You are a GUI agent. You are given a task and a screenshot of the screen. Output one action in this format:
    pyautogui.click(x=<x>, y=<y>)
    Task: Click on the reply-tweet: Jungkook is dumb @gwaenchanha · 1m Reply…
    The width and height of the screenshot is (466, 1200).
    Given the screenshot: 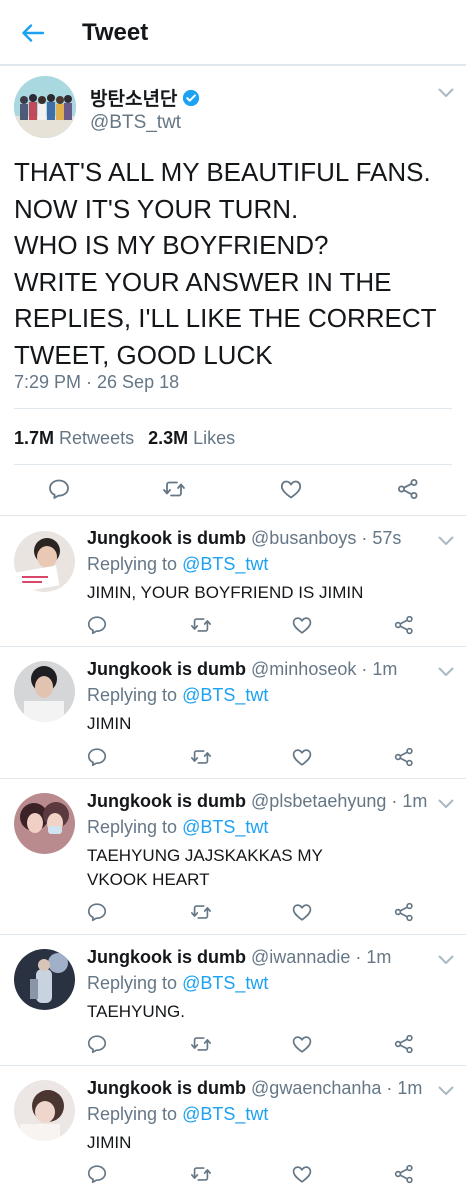 What is the action you would take?
    pyautogui.click(x=233, y=1133)
    